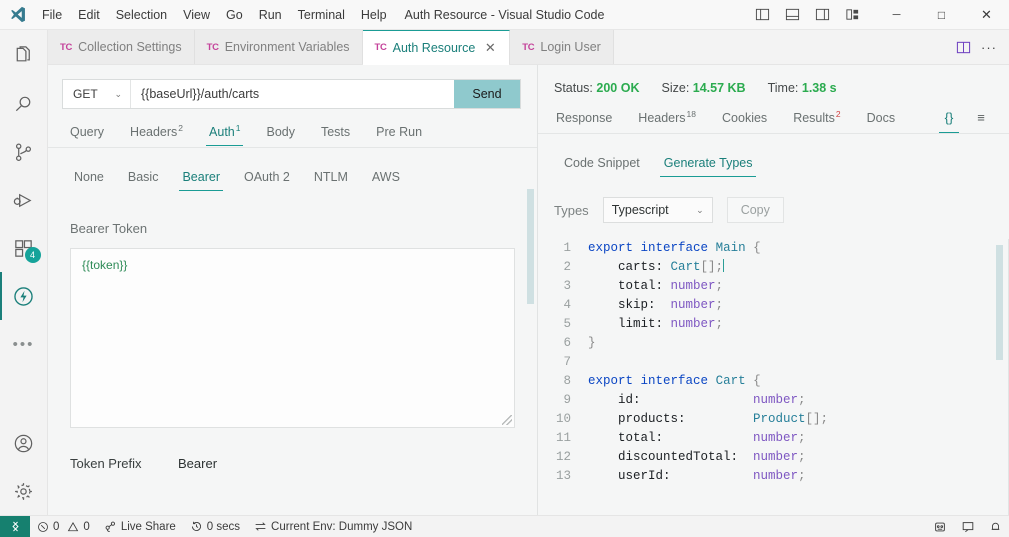 The height and width of the screenshot is (537, 1009). What do you see at coordinates (940, 526) in the screenshot?
I see `status-accessibility` at bounding box center [940, 526].